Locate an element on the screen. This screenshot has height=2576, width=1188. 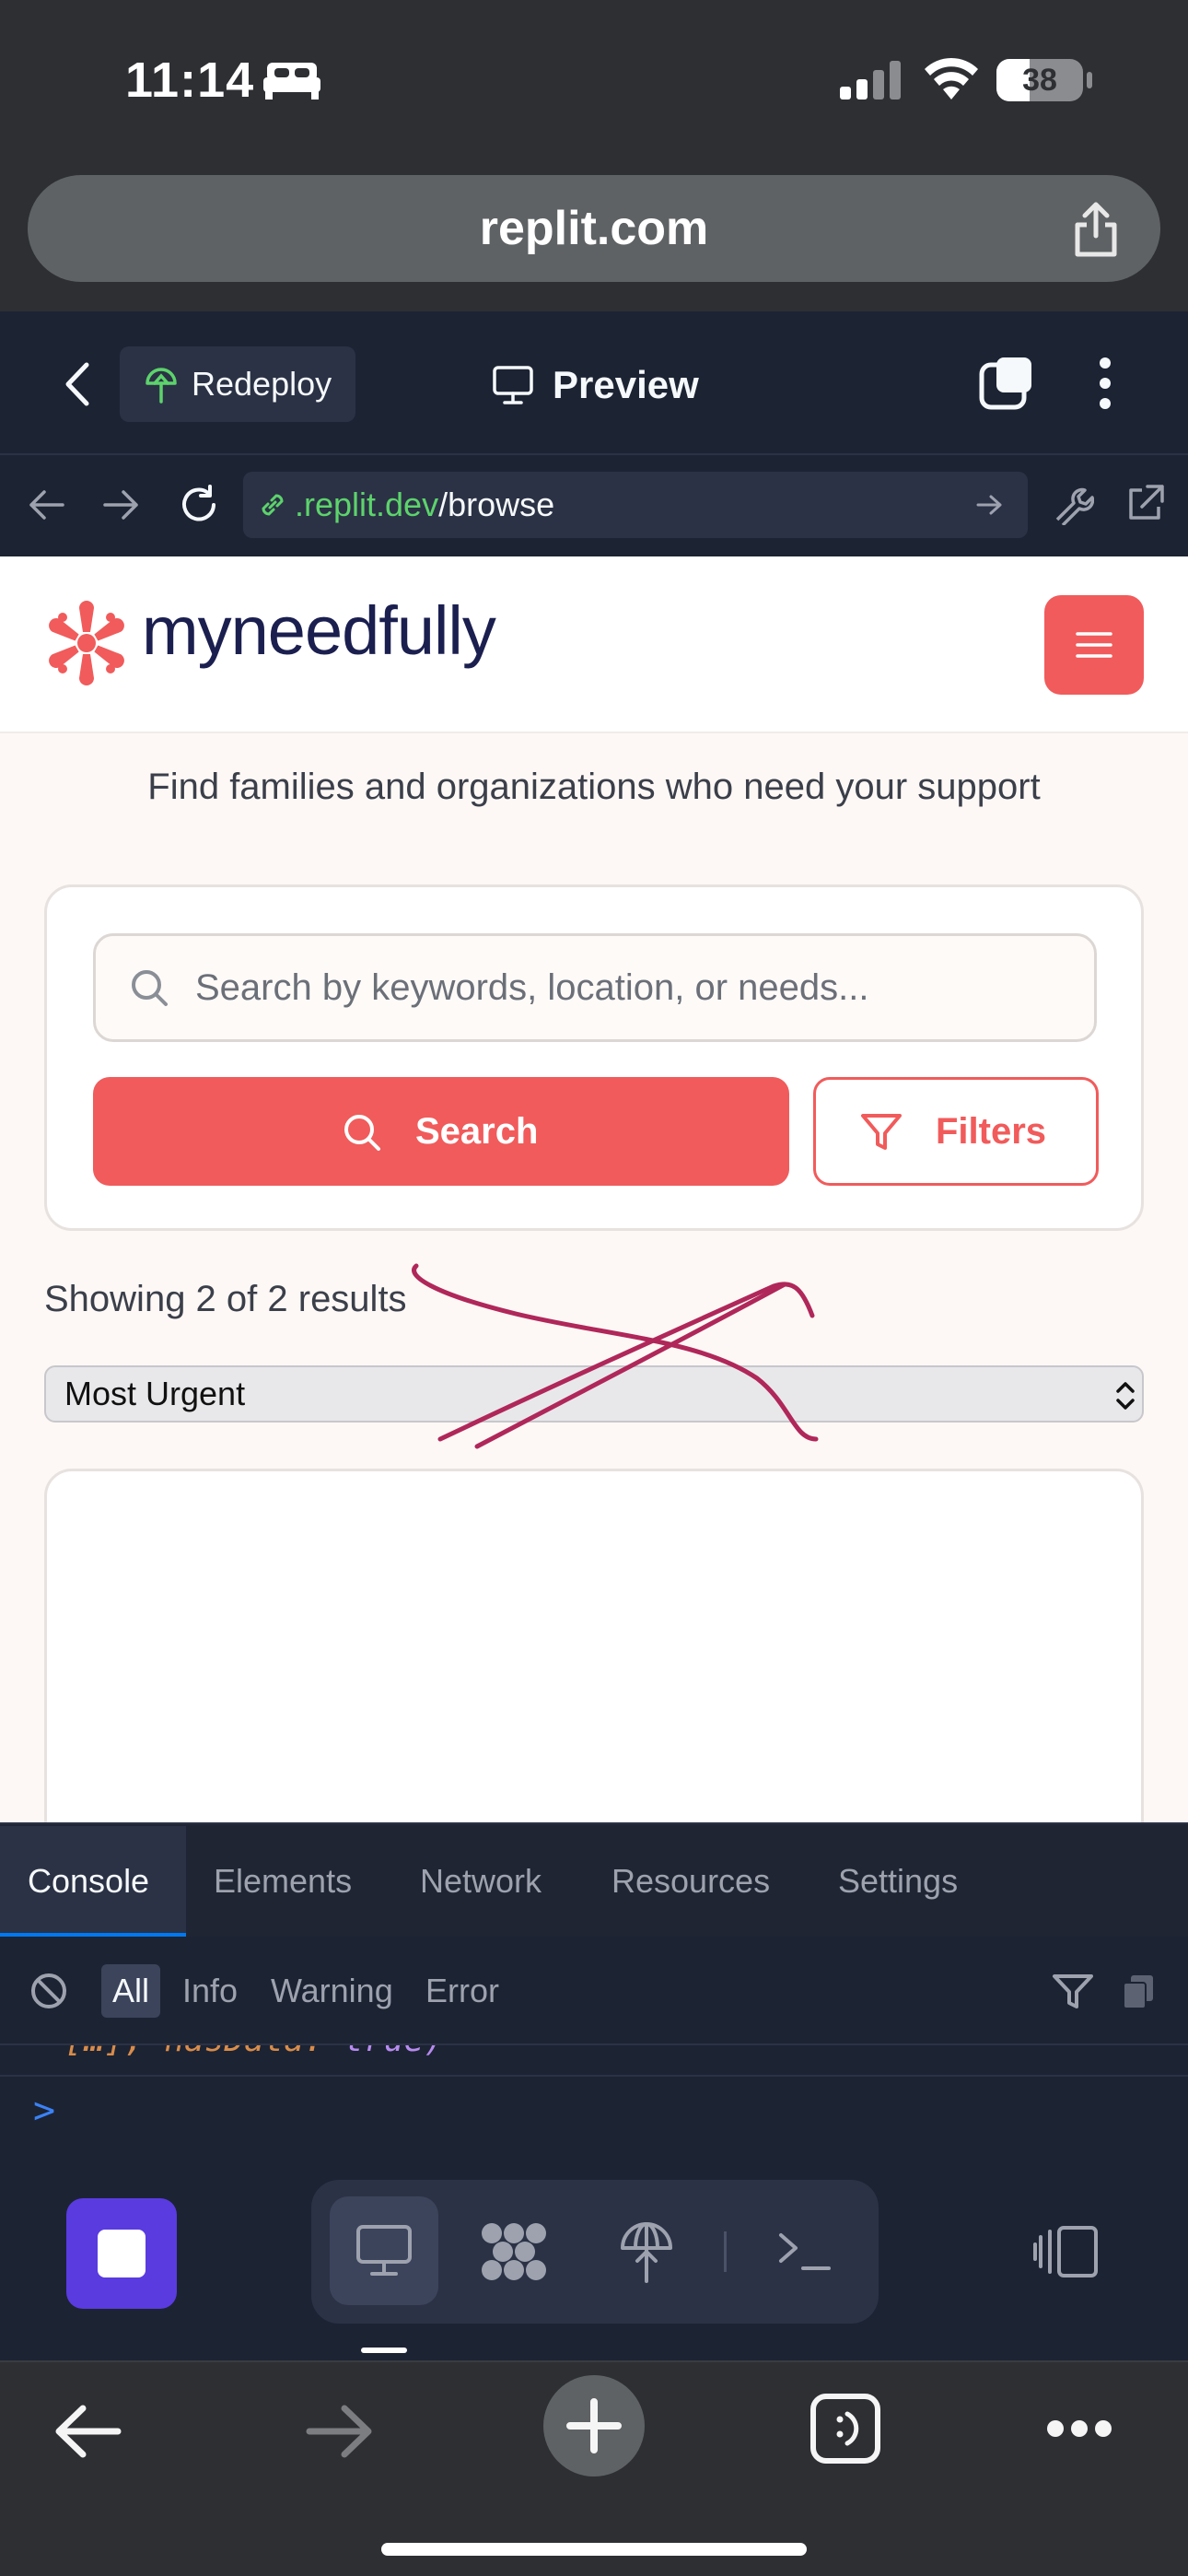
agent-icon is located at coordinates (514, 2251).